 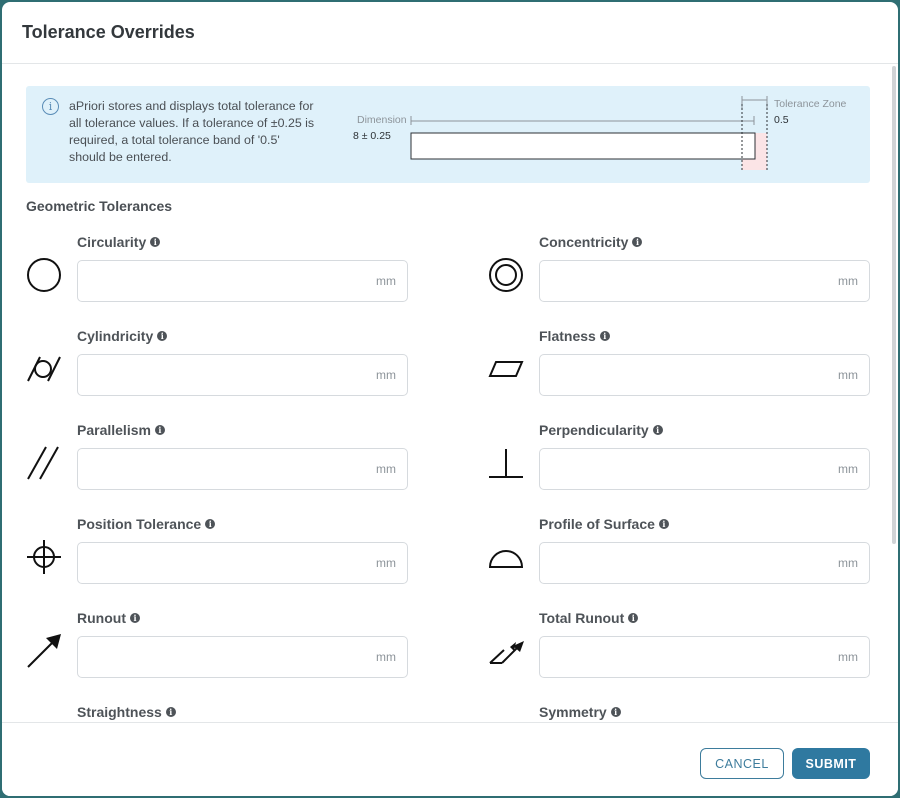 I want to click on cylindricity-input-box: mm, so click(x=242, y=375).